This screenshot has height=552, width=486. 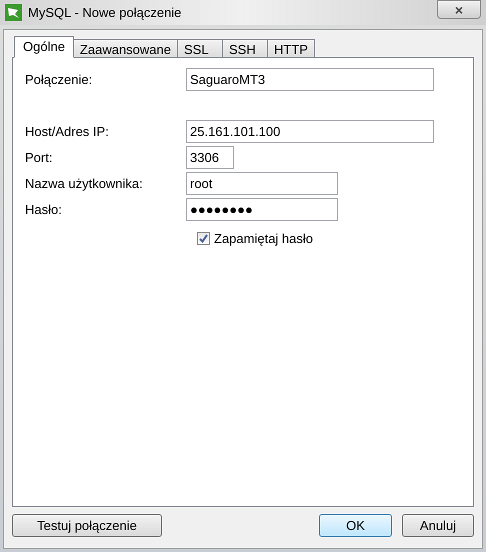 What do you see at coordinates (290, 48) in the screenshot?
I see `tab: HTTP` at bounding box center [290, 48].